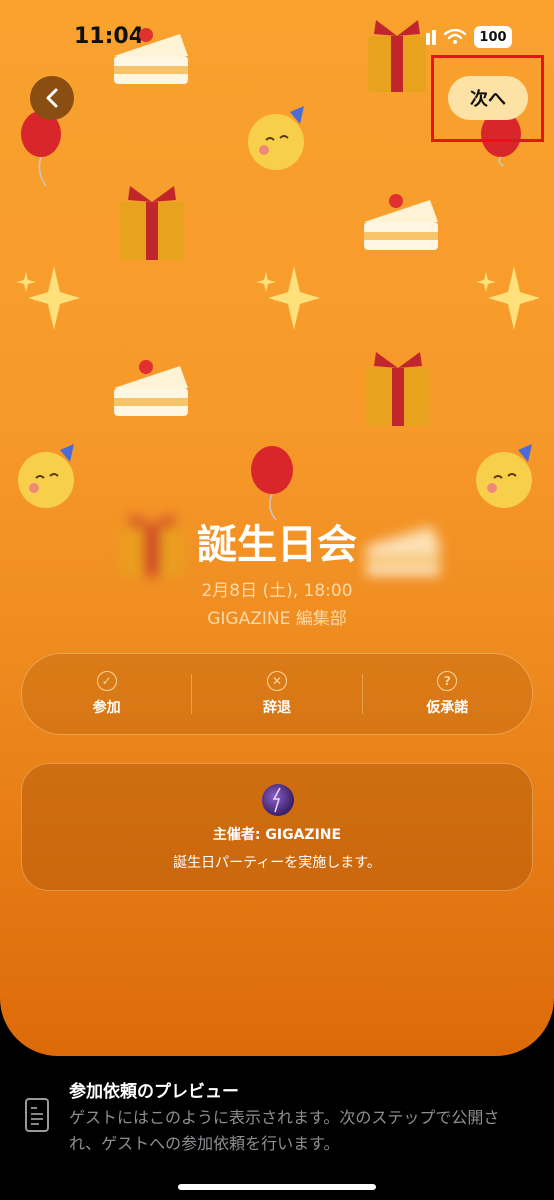  What do you see at coordinates (106, 708) in the screenshot?
I see `rsvp-attend-label: 参加` at bounding box center [106, 708].